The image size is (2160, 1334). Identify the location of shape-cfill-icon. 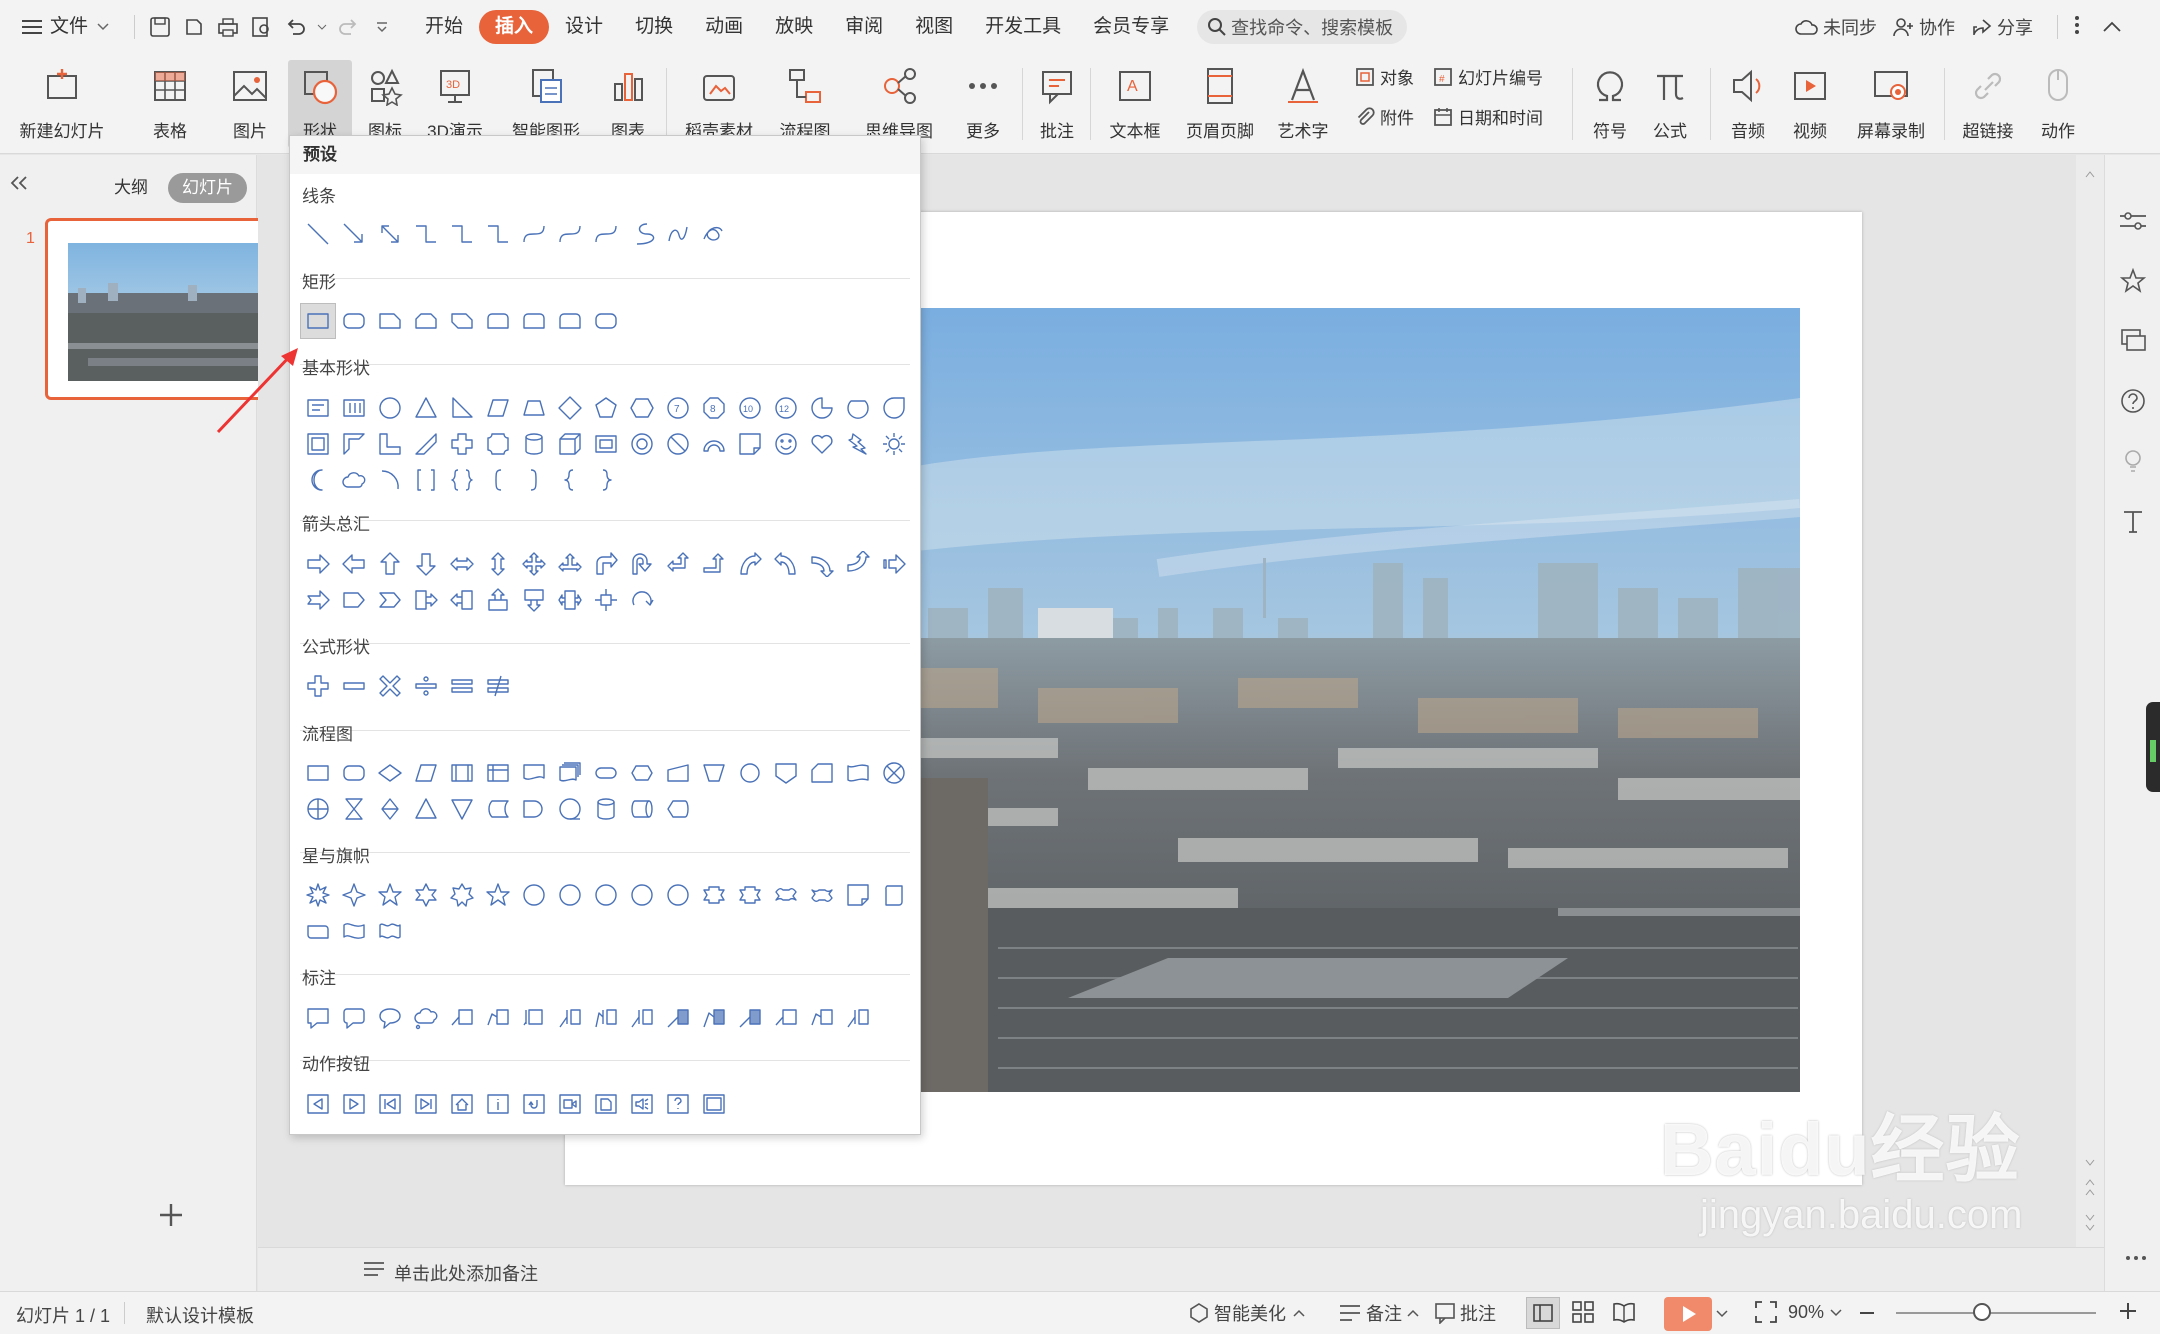
(750, 1018).